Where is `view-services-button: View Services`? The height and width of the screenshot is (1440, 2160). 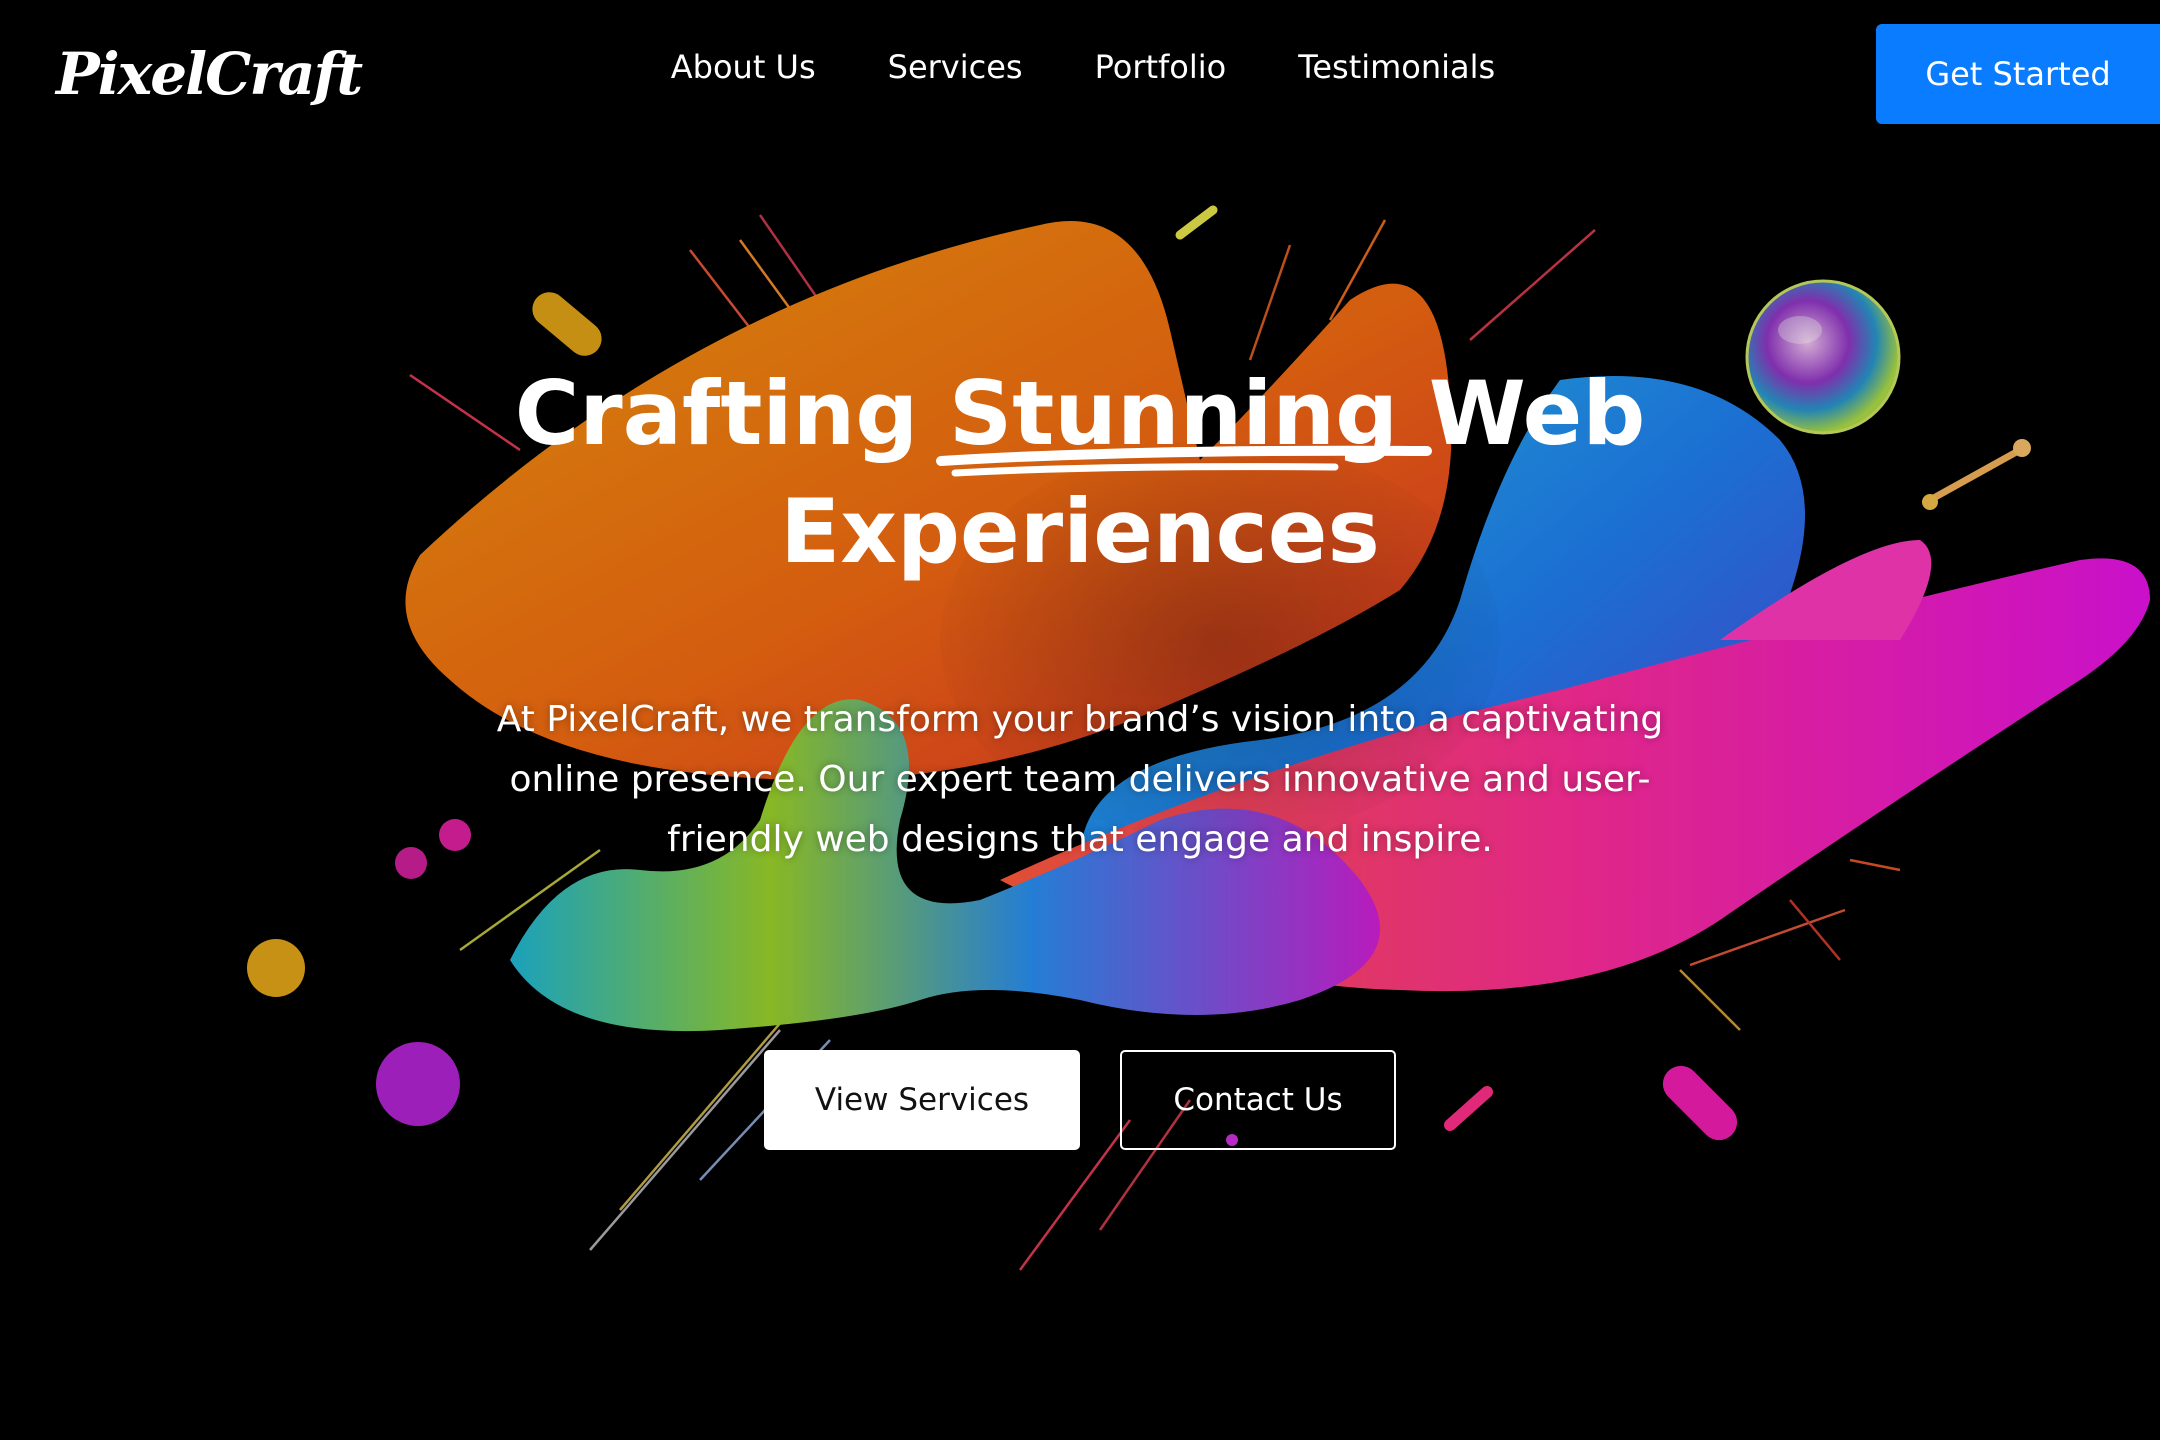
view-services-button: View Services is located at coordinates (922, 1100).